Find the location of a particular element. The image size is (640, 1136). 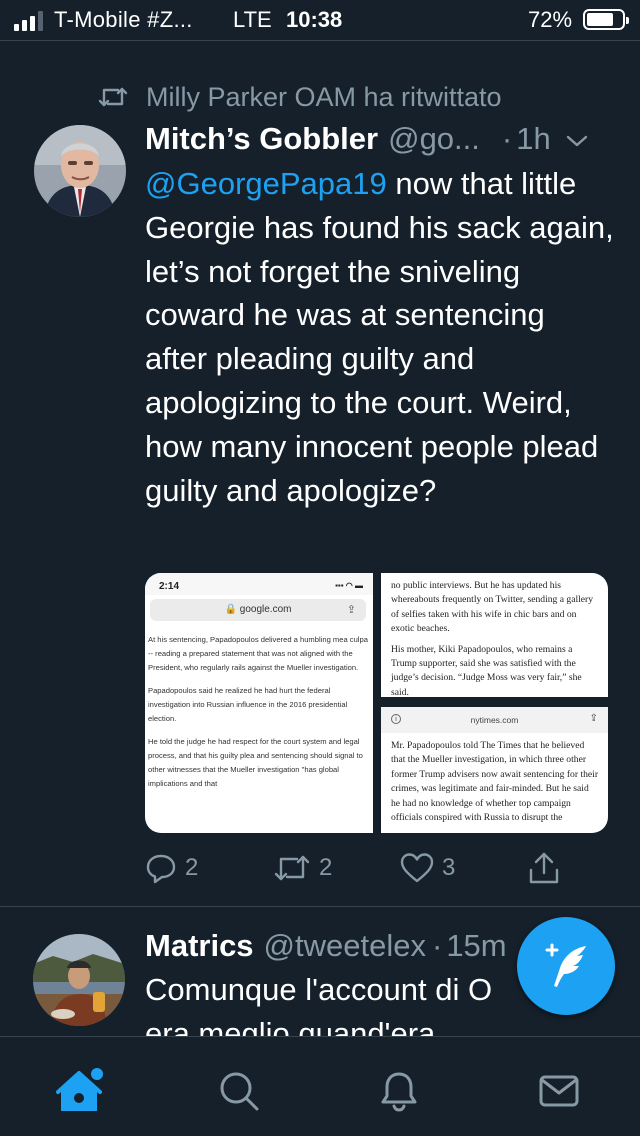

tweet-divider is located at coordinates (320, 906).